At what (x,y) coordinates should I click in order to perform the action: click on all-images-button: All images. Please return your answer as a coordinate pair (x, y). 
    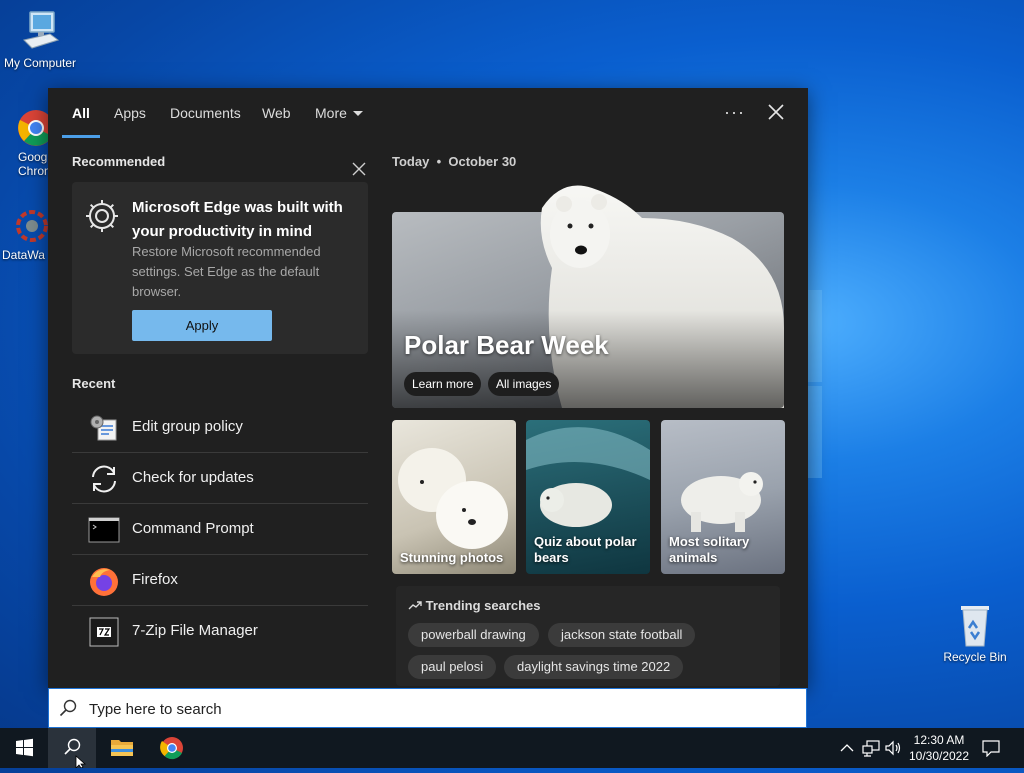
    Looking at the image, I should click on (524, 384).